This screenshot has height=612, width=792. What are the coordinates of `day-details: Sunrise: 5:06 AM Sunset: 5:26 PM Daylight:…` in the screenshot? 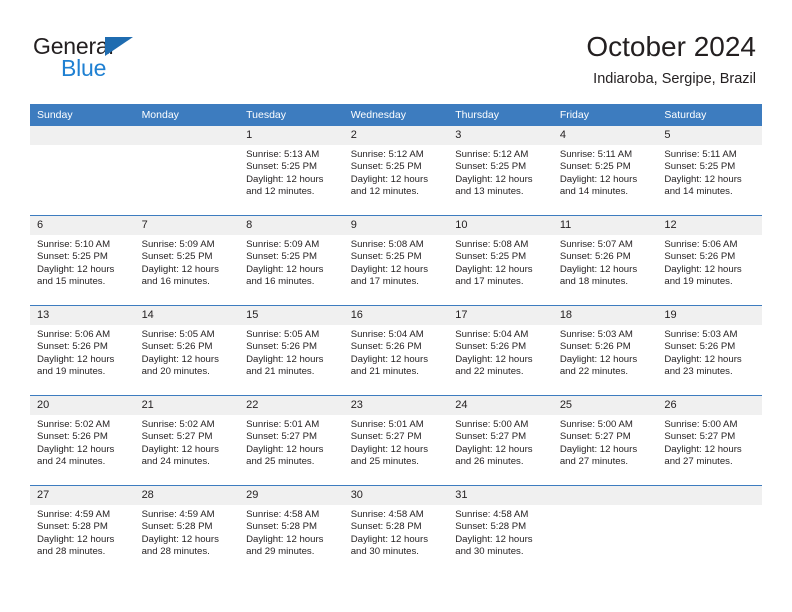 It's located at (82, 351).